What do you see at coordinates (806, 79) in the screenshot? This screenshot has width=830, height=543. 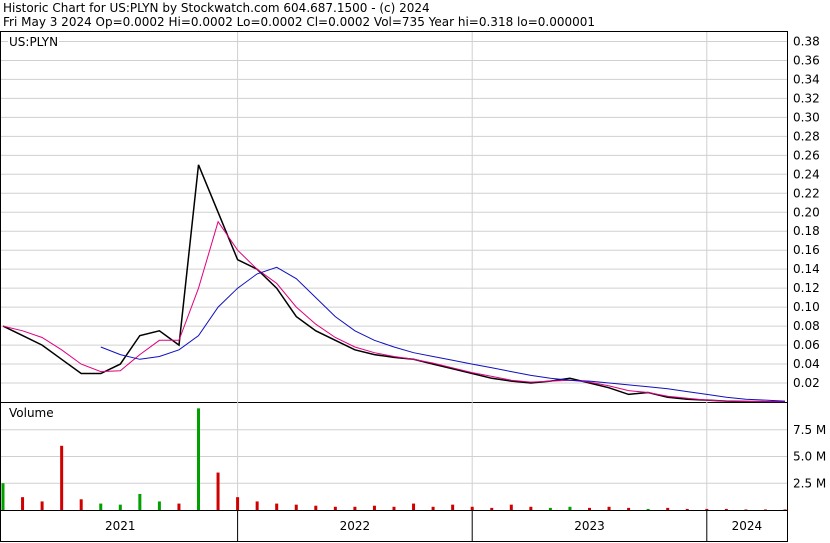 I see `price-tick-label: 0.34` at bounding box center [806, 79].